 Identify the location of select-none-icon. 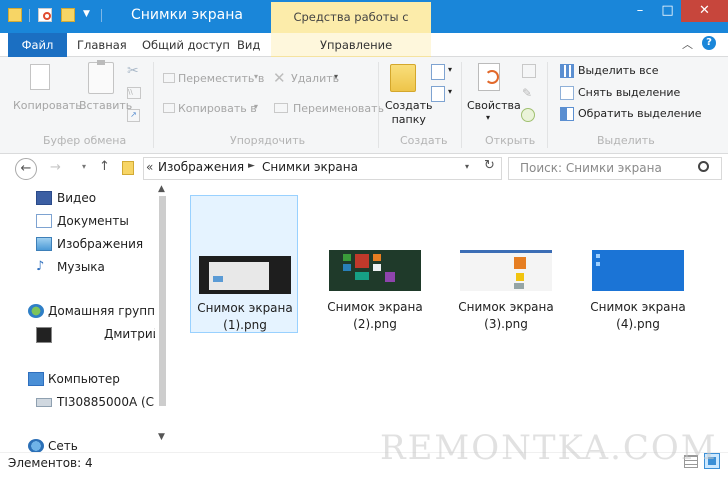
(567, 93).